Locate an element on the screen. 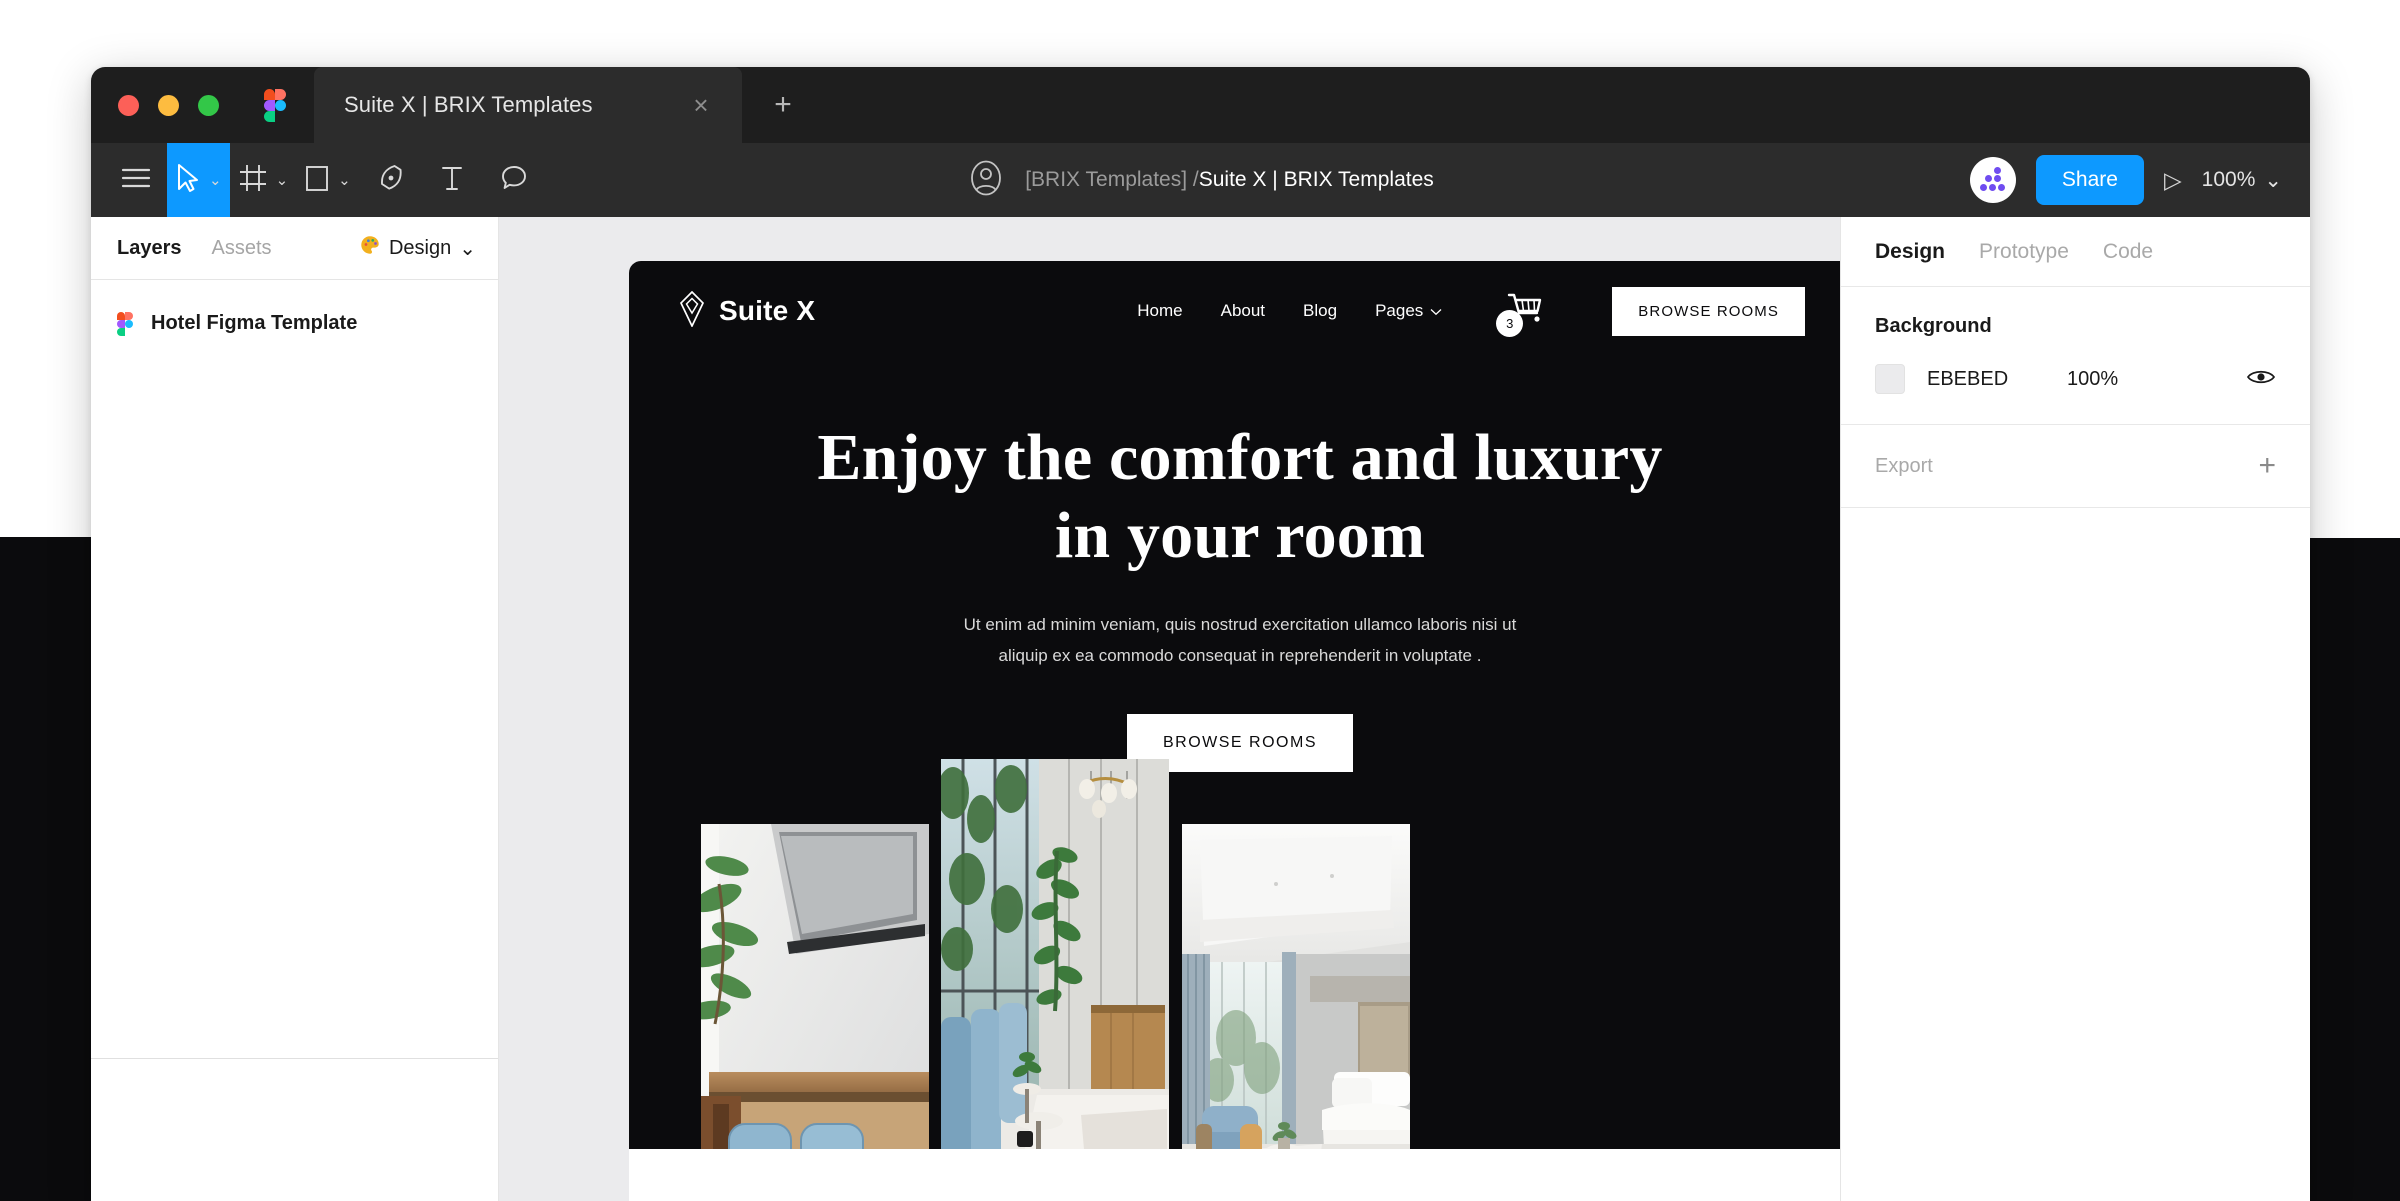  navlink-about: About is located at coordinates (1243, 311).